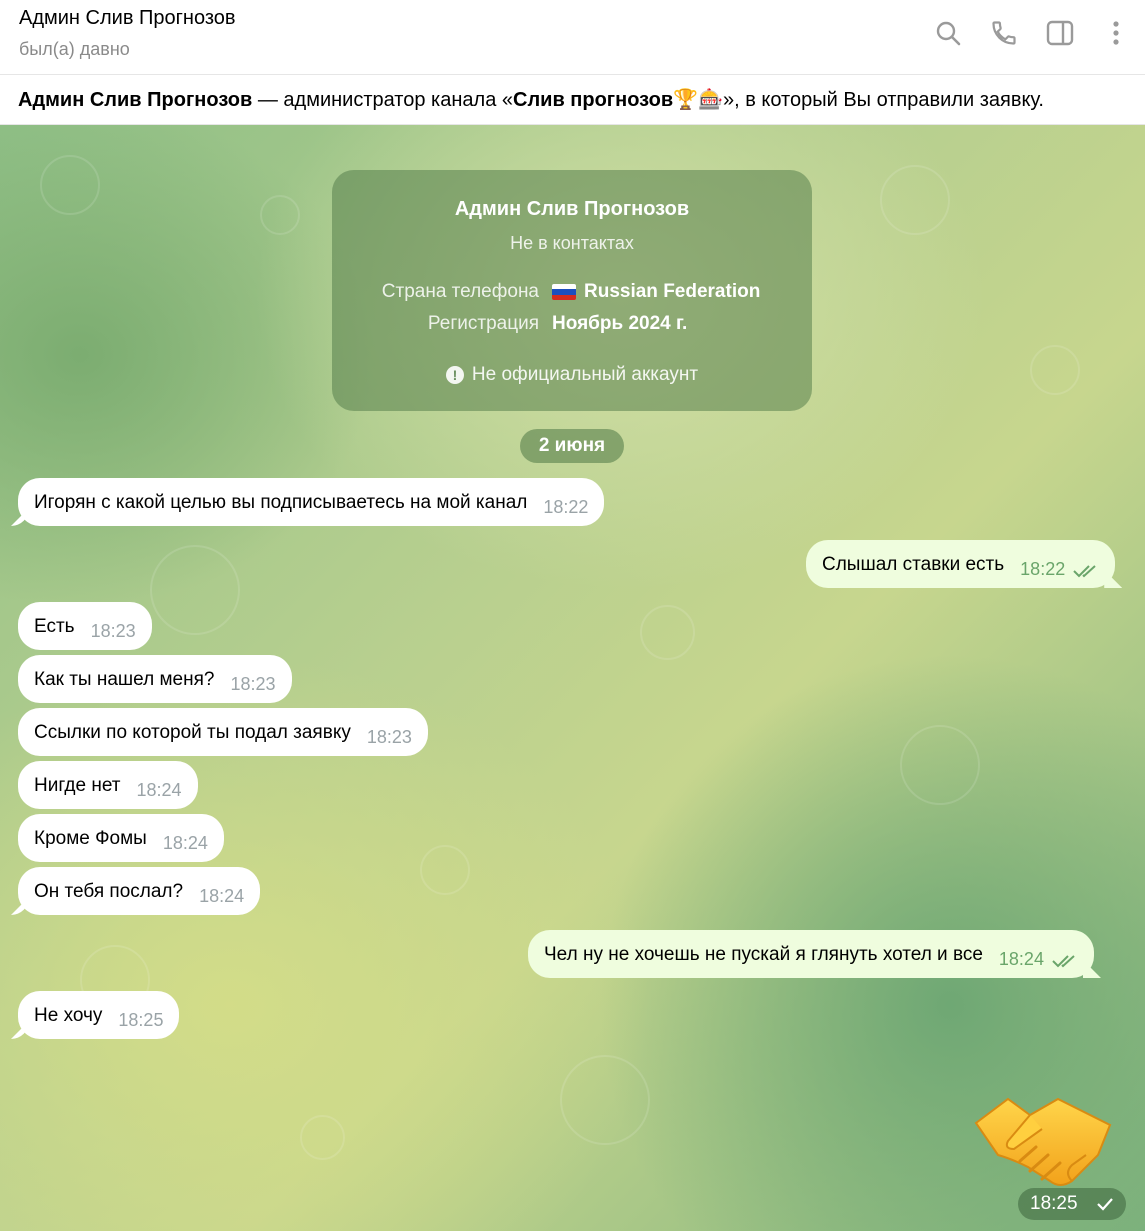  What do you see at coordinates (585, 374) in the screenshot?
I see `unofficial-account-text: Не официальный аккаунт` at bounding box center [585, 374].